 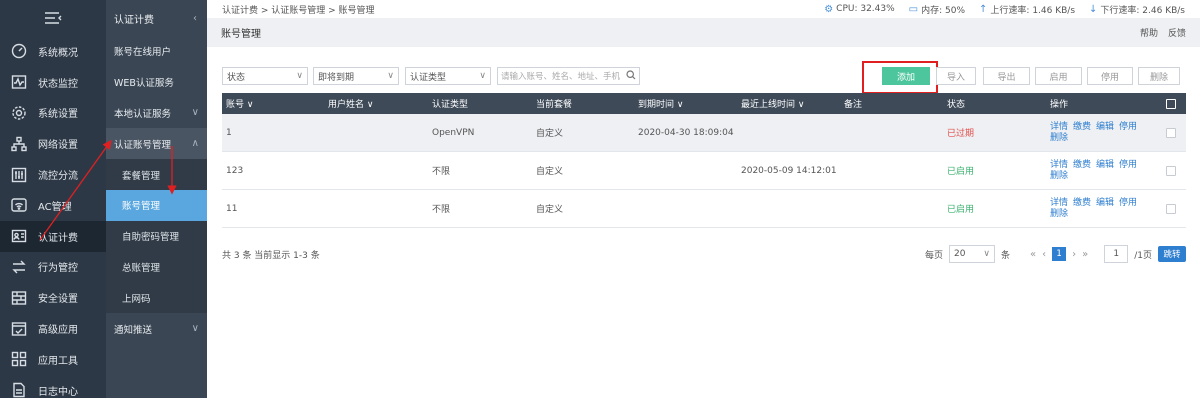 What do you see at coordinates (568, 76) in the screenshot?
I see `search-input: 请输入账号、姓名、地址、手机` at bounding box center [568, 76].